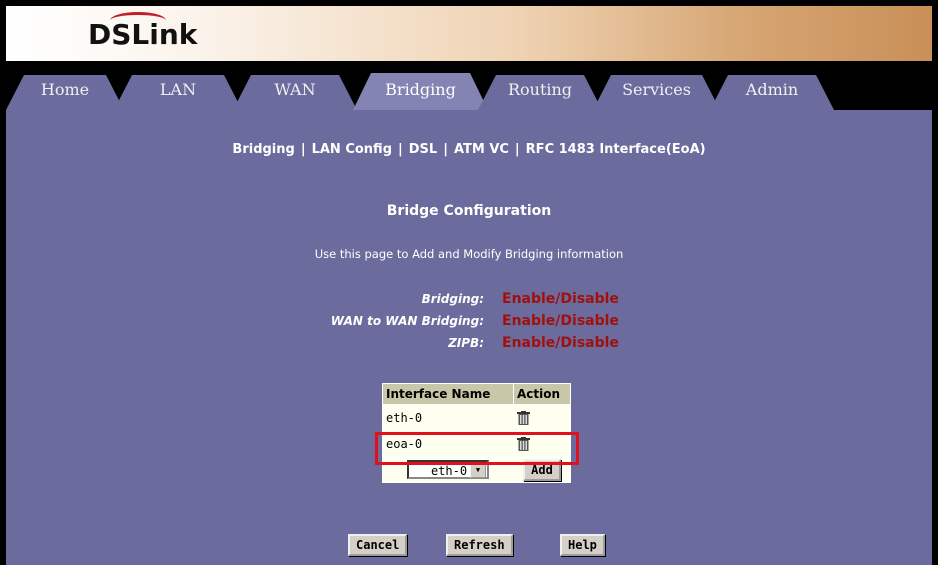 The image size is (938, 565). I want to click on tab-services: Services, so click(656, 92).